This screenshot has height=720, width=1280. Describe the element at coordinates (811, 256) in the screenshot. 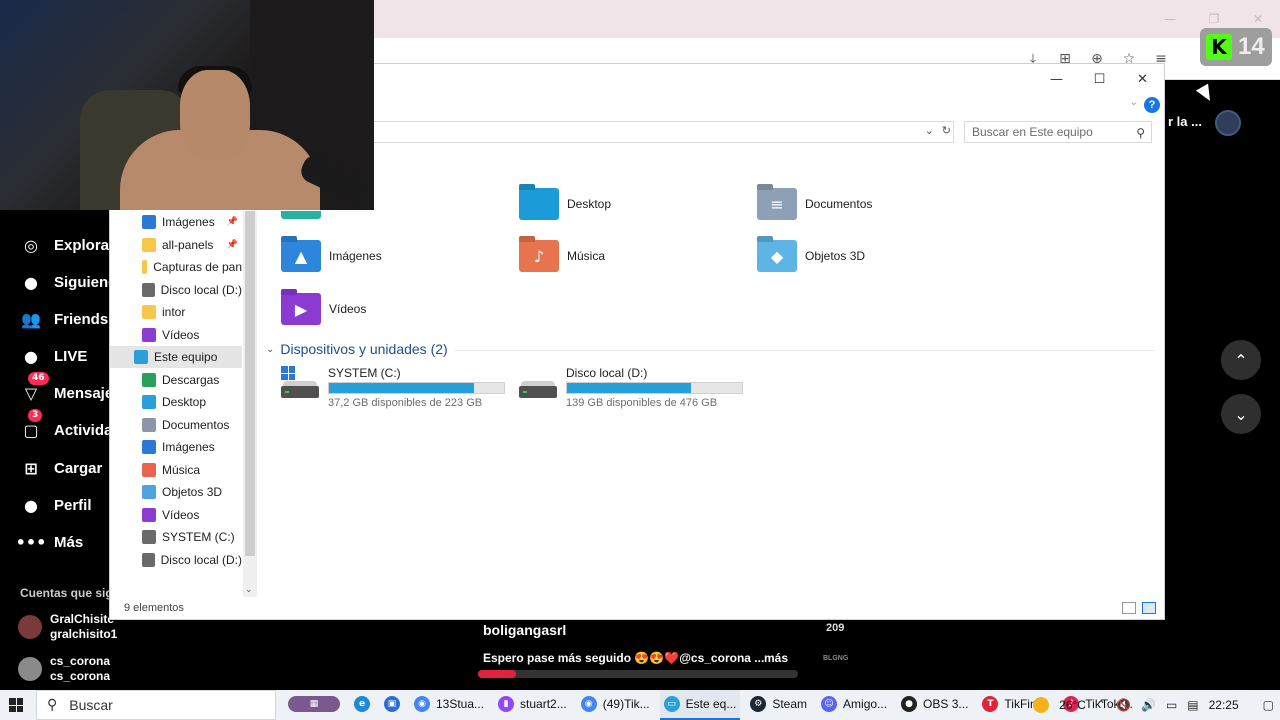

I see `folder-item: ◆ Objetos 3D` at that location.